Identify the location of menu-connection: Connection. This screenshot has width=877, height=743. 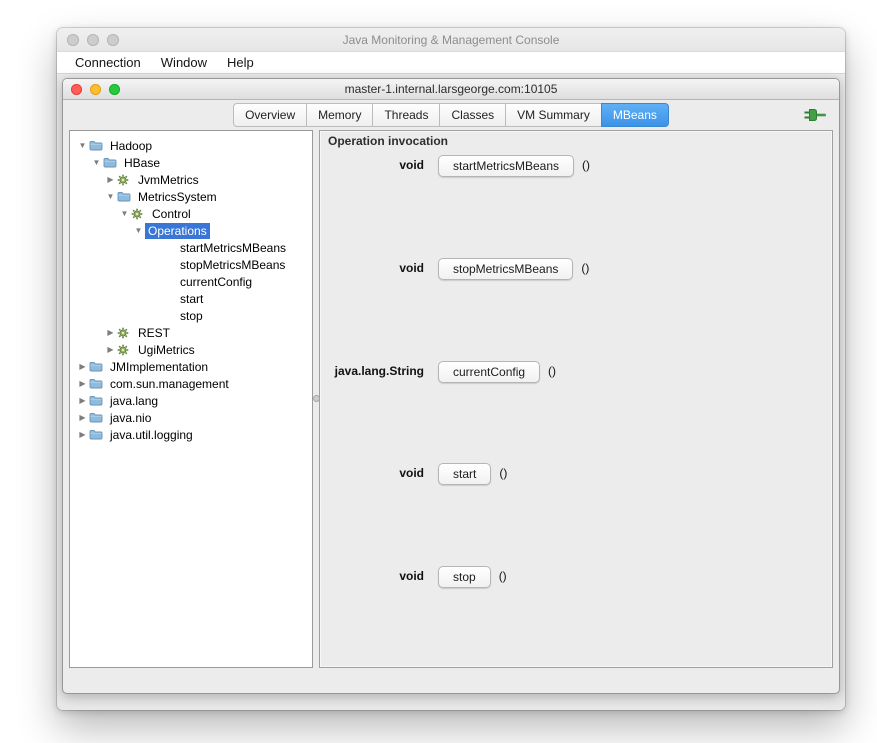
(108, 62).